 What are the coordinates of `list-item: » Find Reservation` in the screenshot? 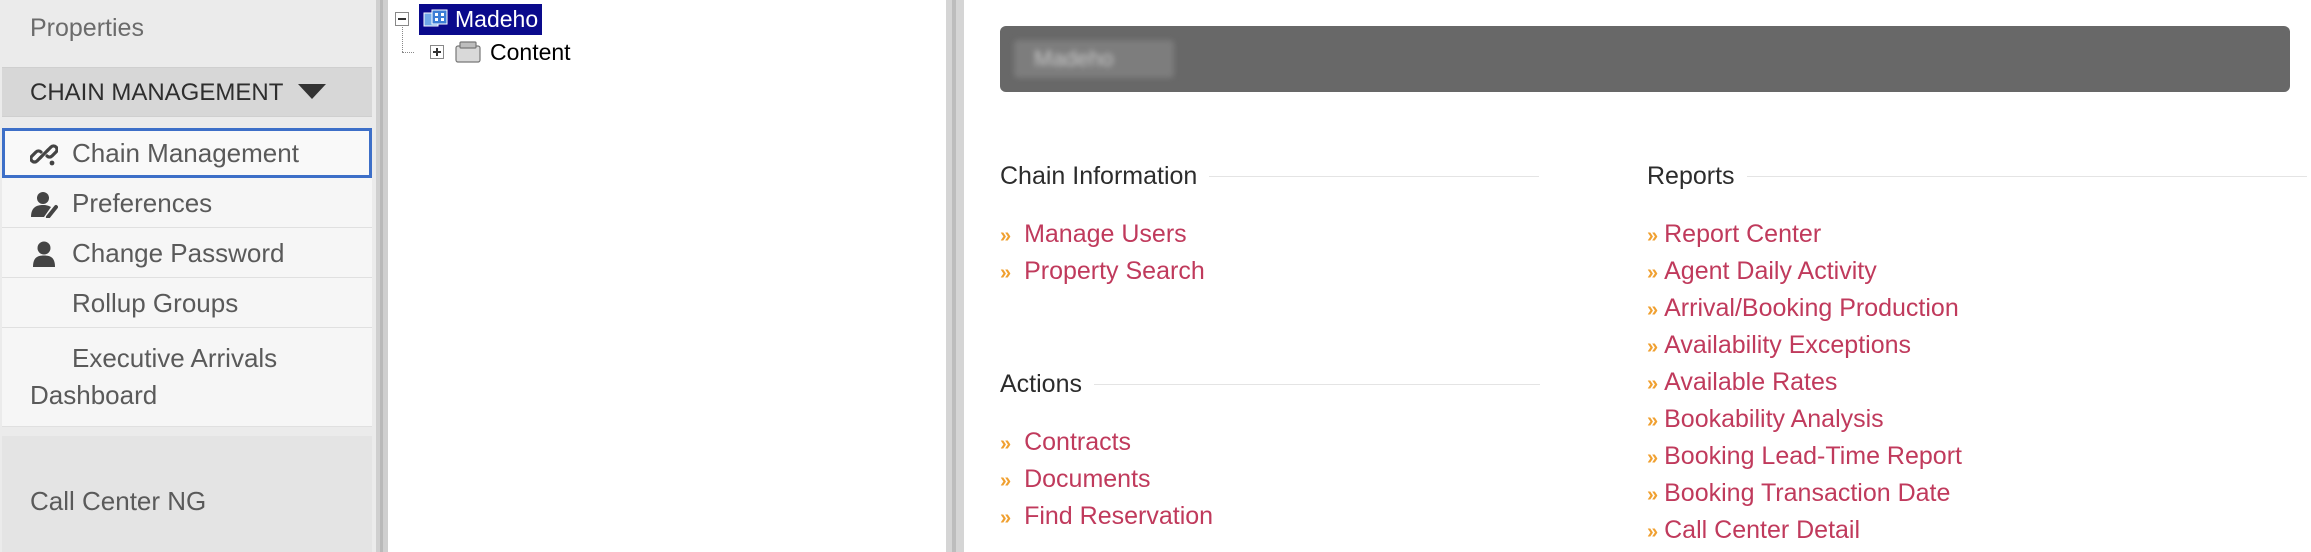 It's located at (1106, 516).